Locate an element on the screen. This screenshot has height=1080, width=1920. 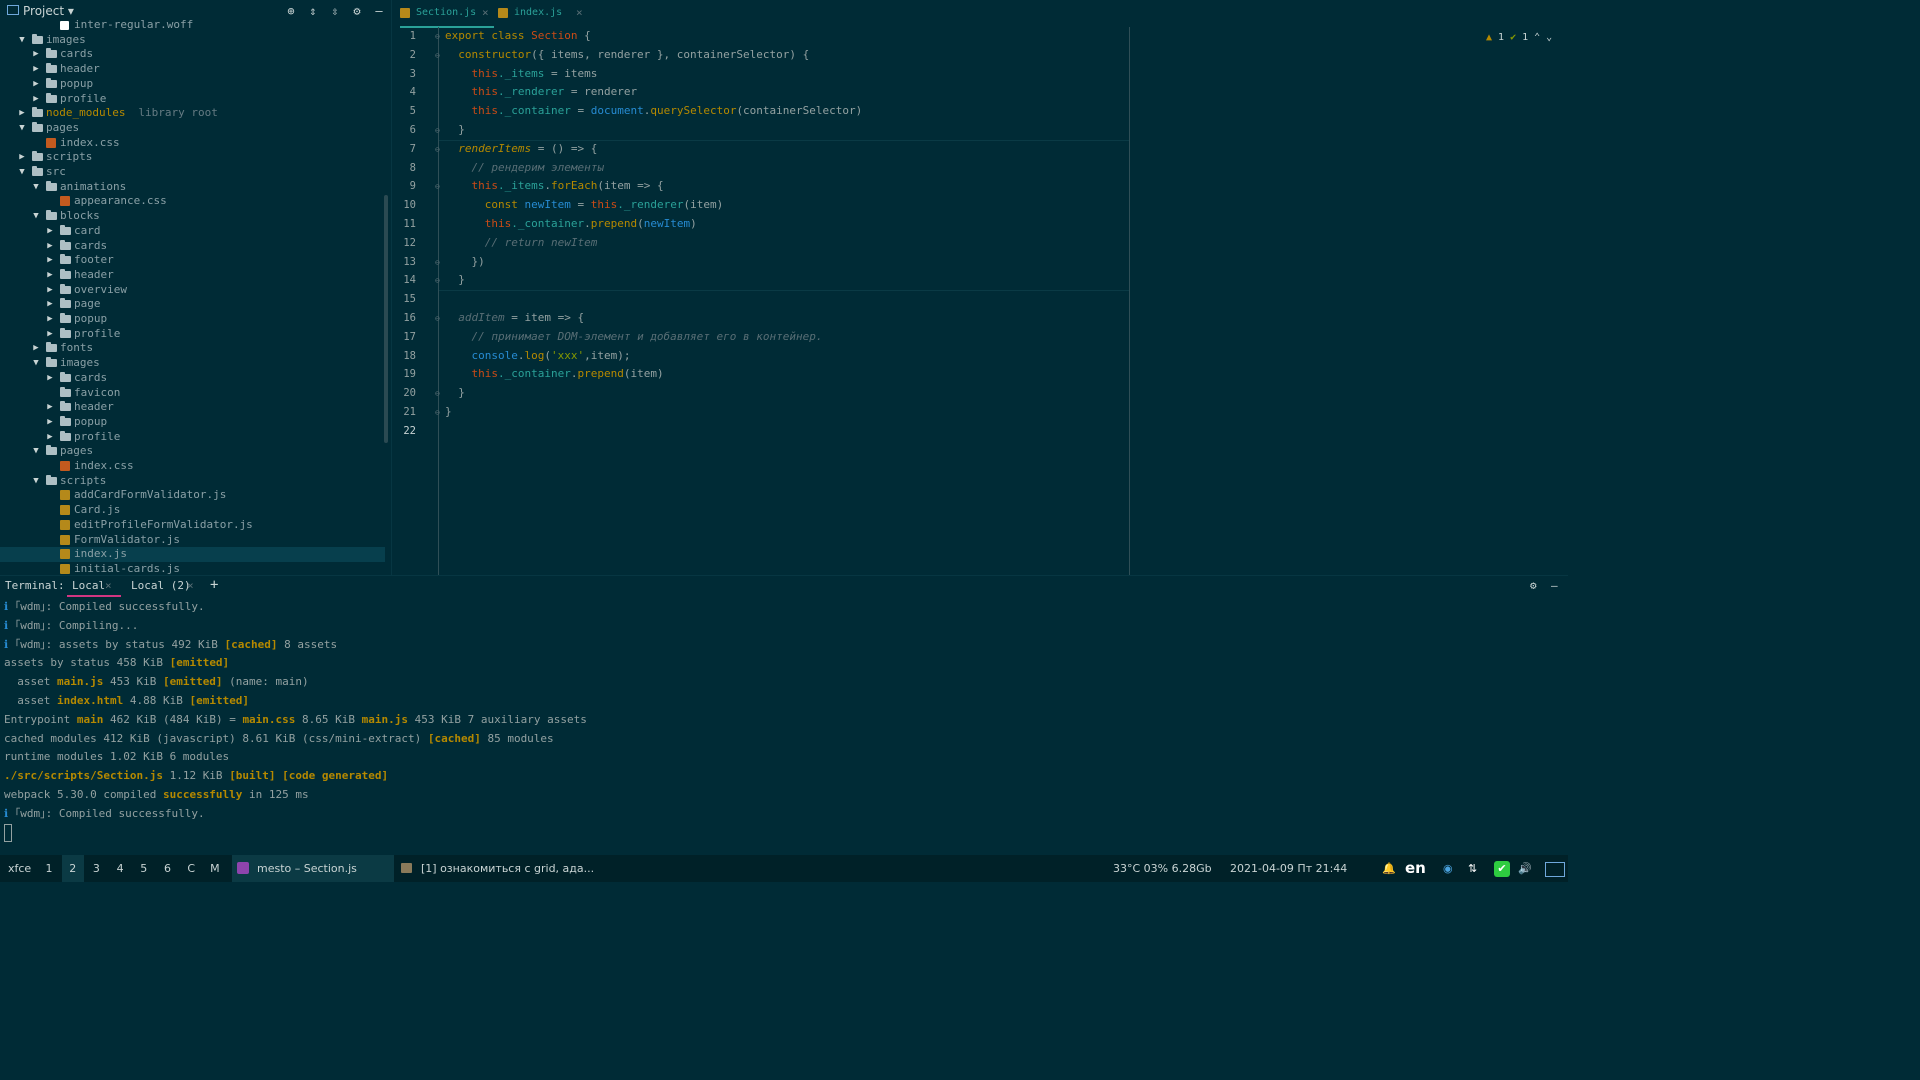
collapse-all-icon: ⇳ is located at coordinates (335, 11).